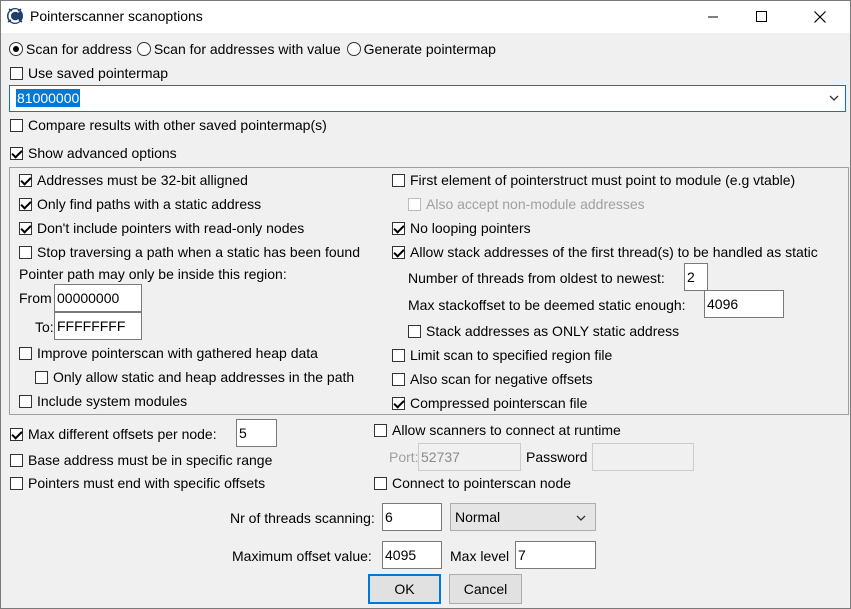 The image size is (851, 609). What do you see at coordinates (461, 228) in the screenshot?
I see `no-looping-checkbox: No looping pointers` at bounding box center [461, 228].